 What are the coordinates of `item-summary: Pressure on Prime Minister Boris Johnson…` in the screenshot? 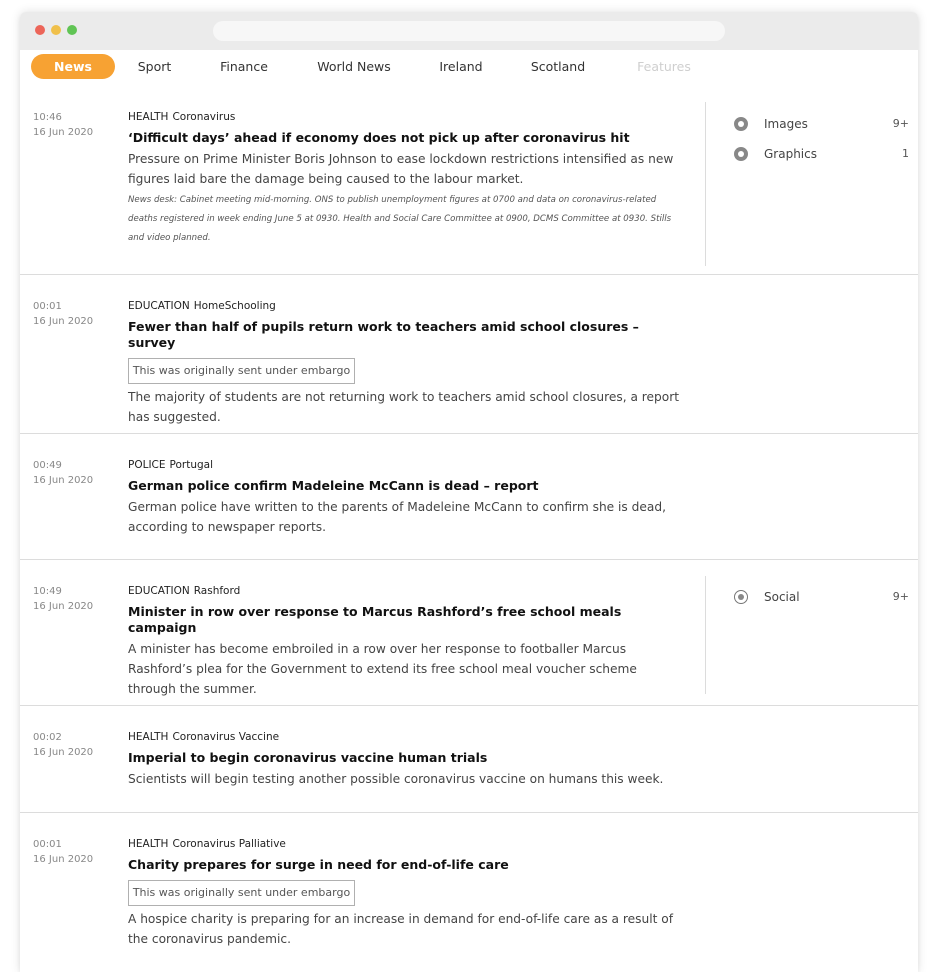 It's located at (401, 169).